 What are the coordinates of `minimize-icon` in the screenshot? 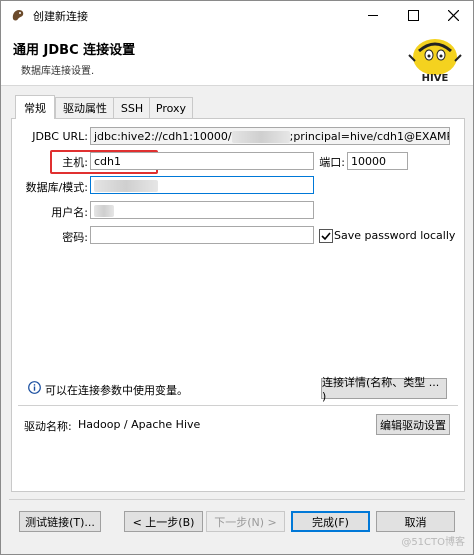 It's located at (373, 15).